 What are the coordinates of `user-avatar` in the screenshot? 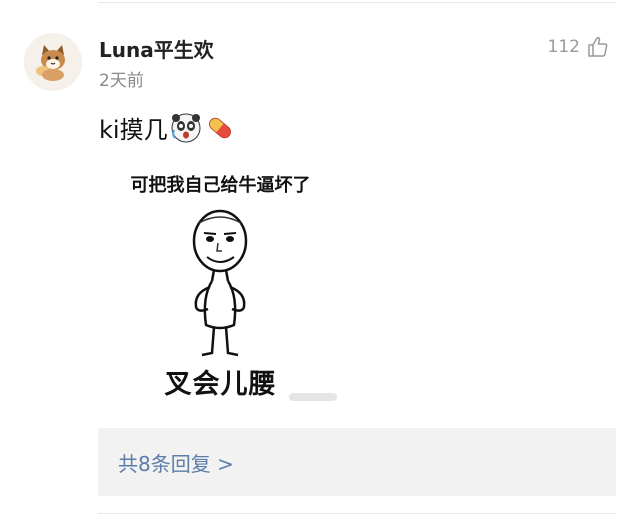 It's located at (53, 62).